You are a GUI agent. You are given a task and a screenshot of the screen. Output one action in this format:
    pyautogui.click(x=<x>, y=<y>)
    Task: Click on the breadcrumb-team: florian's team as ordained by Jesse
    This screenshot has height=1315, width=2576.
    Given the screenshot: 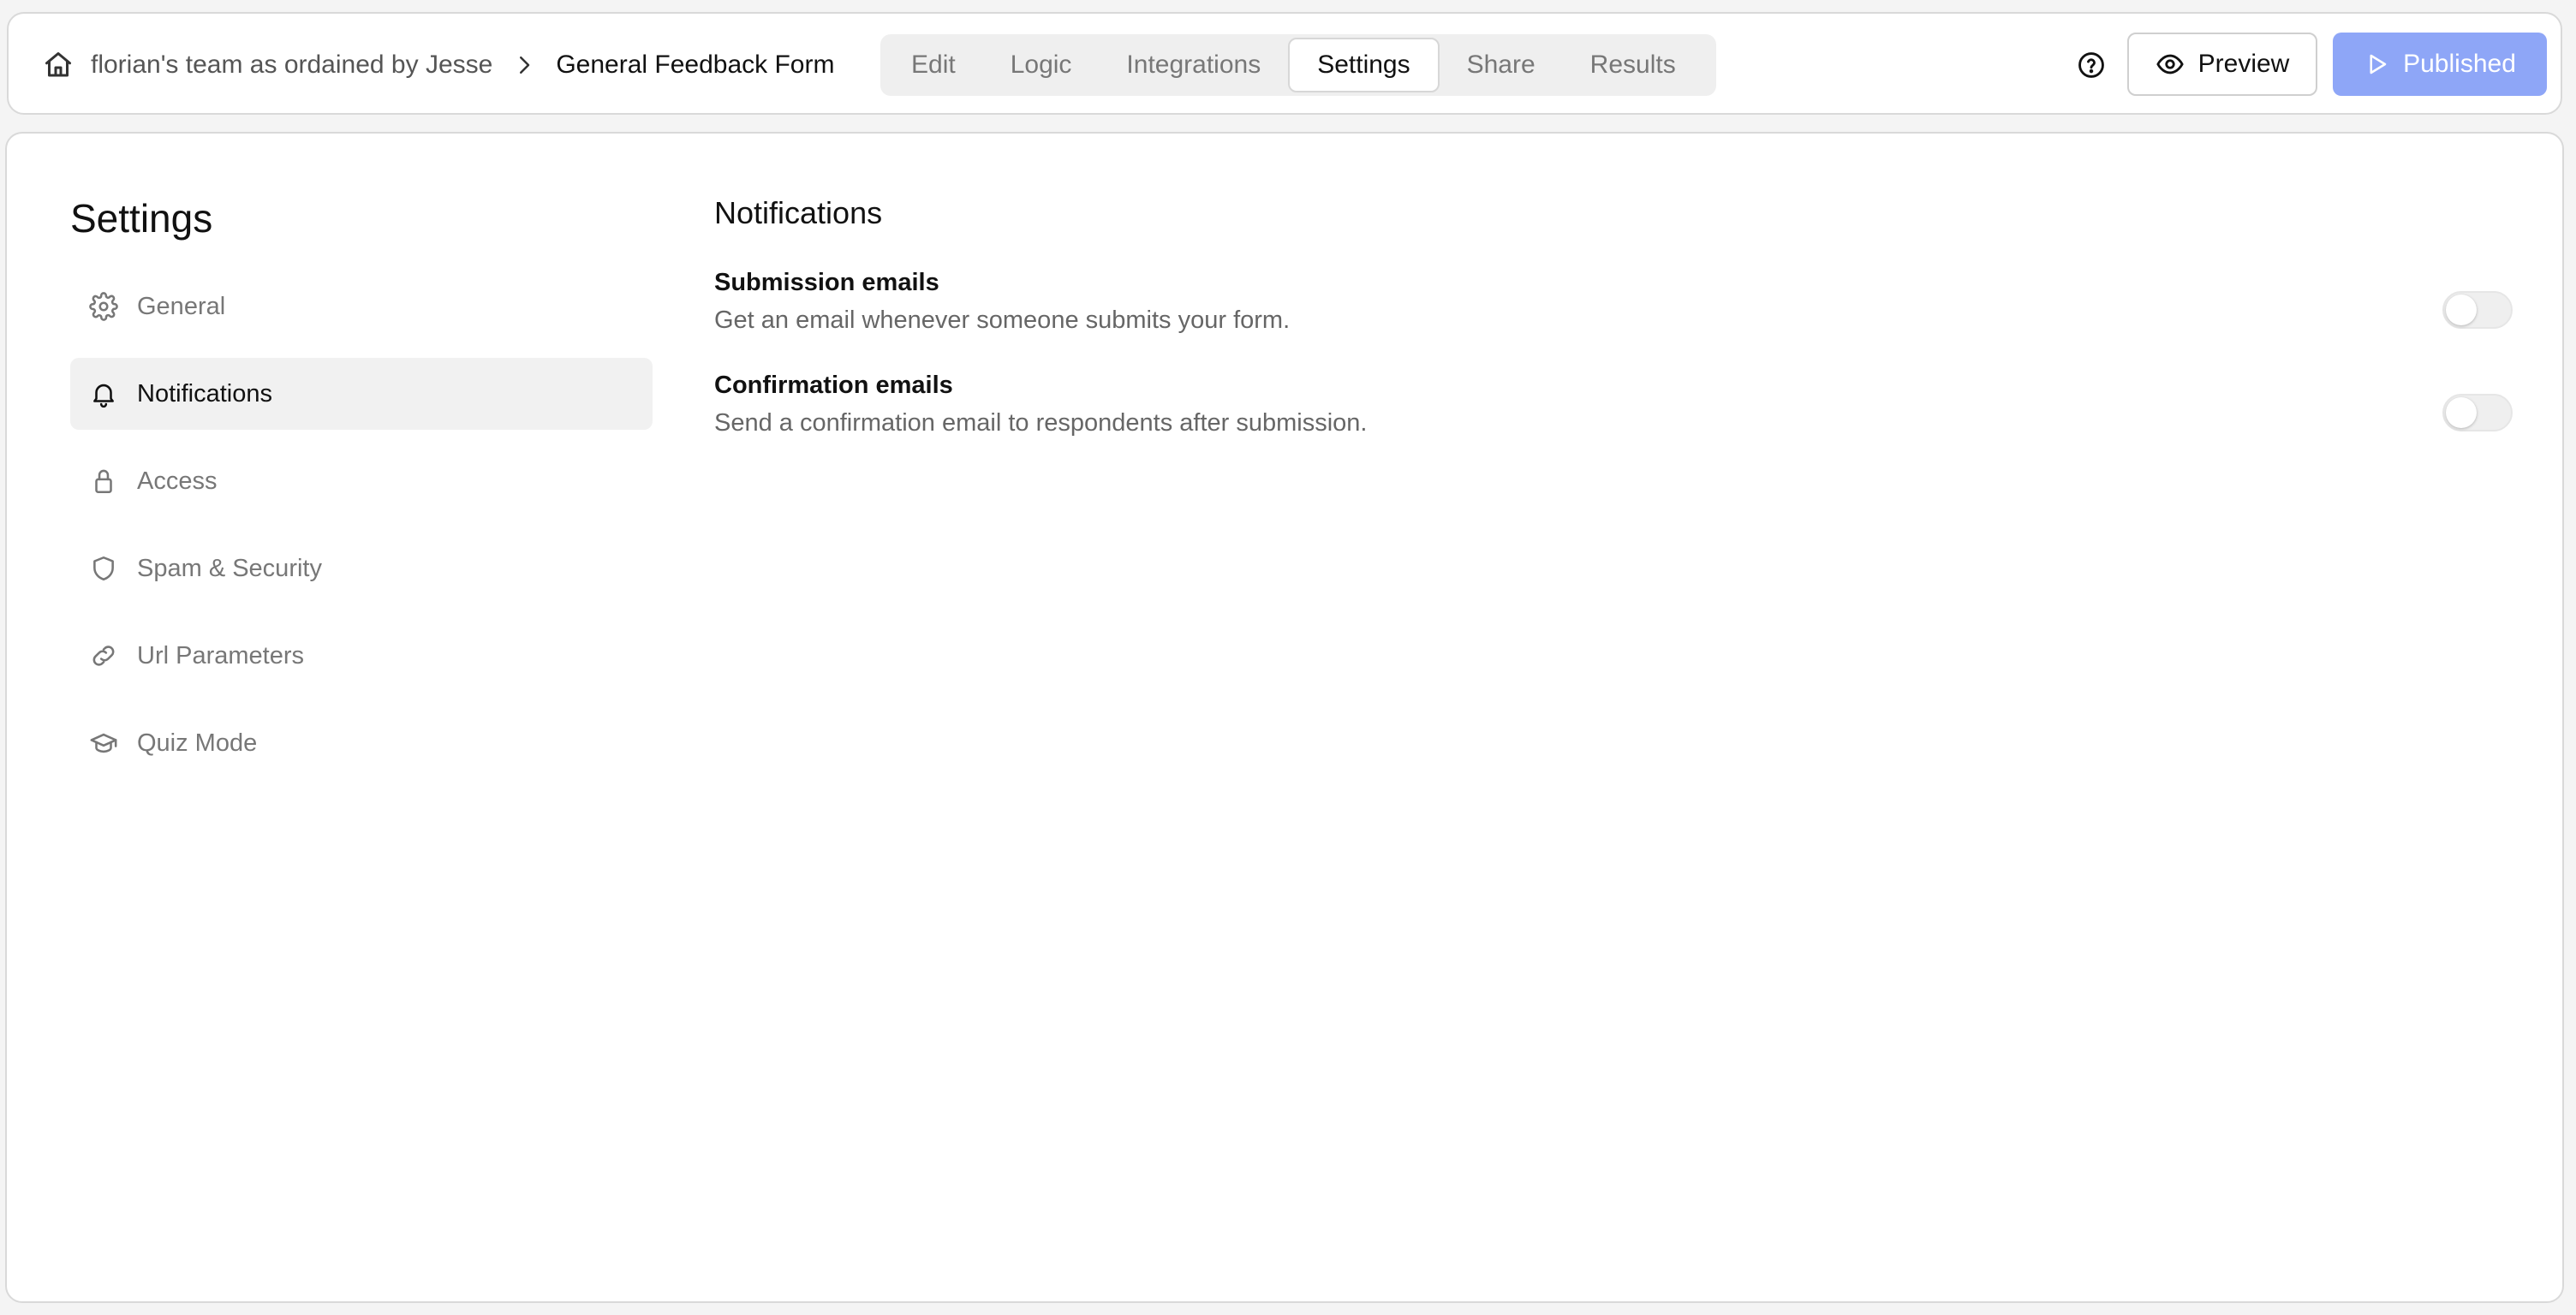 What is the action you would take?
    pyautogui.click(x=292, y=65)
    